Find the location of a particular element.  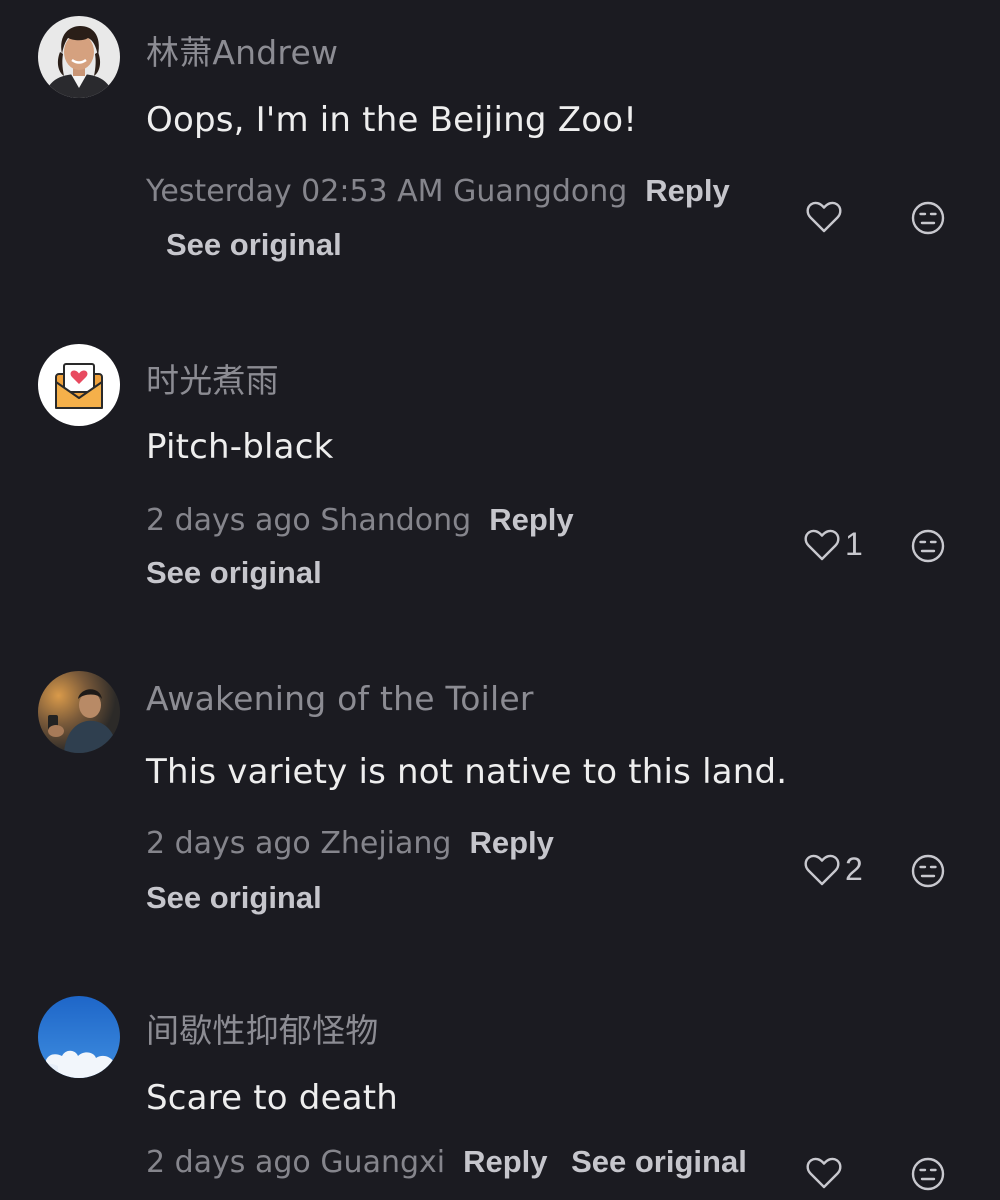

comment-meta: 2 days ago Zhejiang Reply is located at coordinates (350, 843).